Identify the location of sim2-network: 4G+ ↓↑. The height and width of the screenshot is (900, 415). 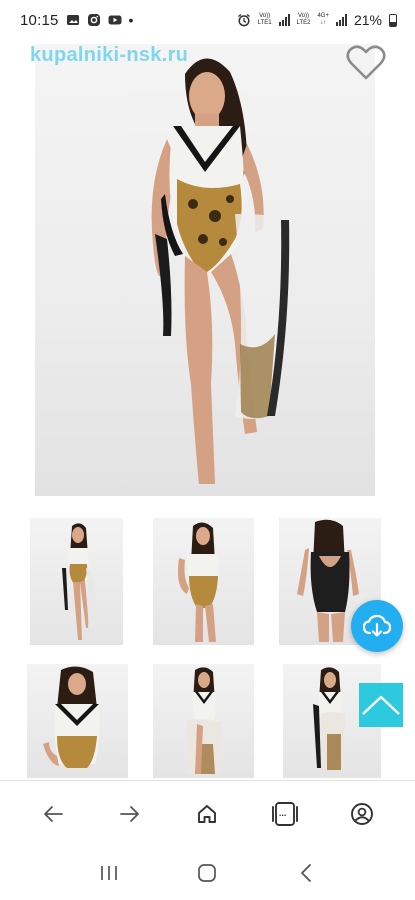
(323, 20).